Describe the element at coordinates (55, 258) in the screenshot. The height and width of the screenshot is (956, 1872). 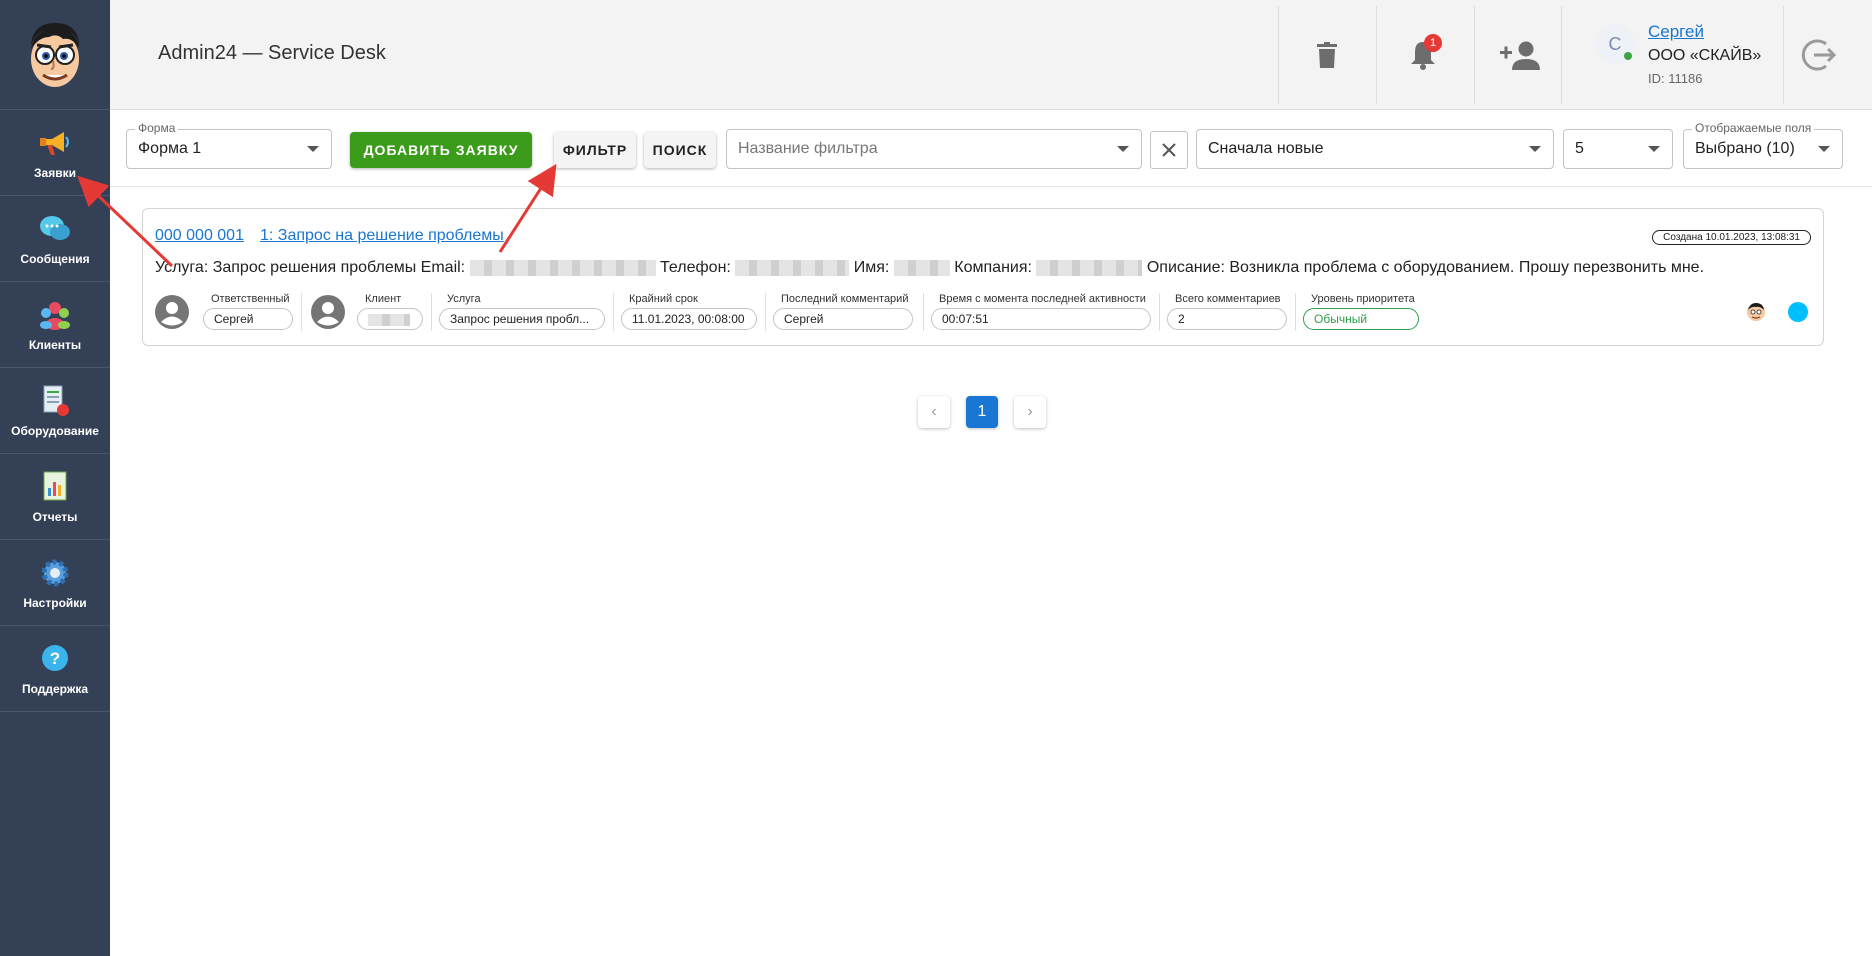
I see `sidebar-item-label: Сообщения` at that location.